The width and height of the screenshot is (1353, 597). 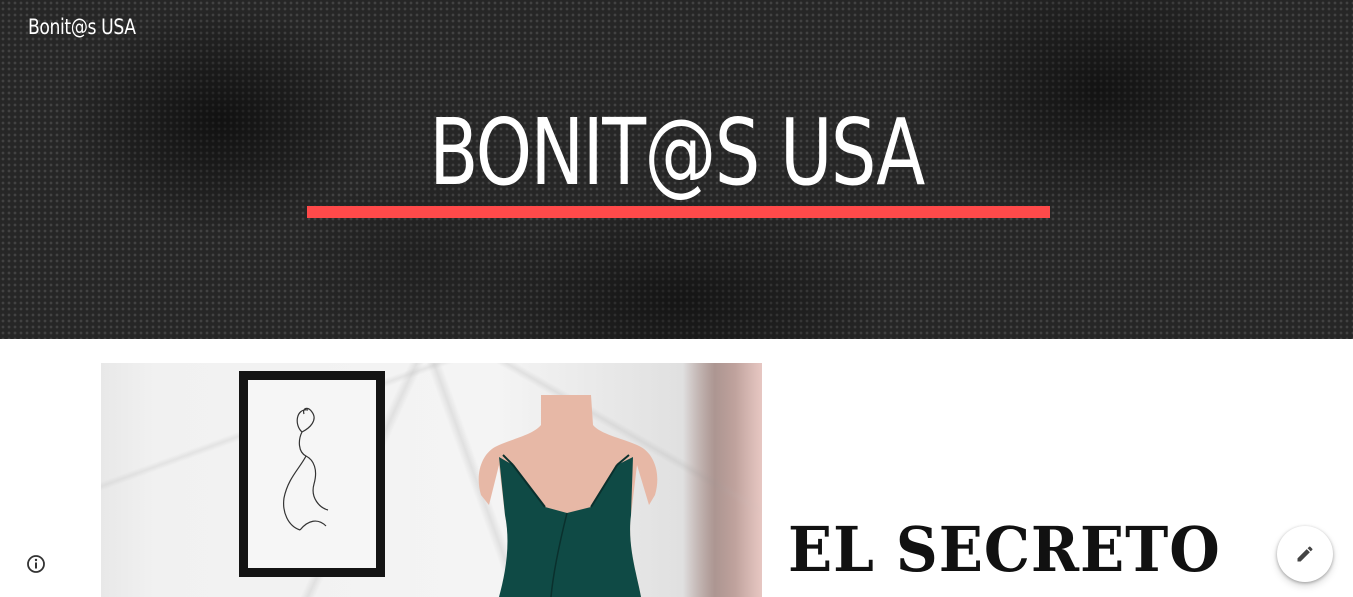 I want to click on site-name-link: Bonit@s USA, so click(x=82, y=27).